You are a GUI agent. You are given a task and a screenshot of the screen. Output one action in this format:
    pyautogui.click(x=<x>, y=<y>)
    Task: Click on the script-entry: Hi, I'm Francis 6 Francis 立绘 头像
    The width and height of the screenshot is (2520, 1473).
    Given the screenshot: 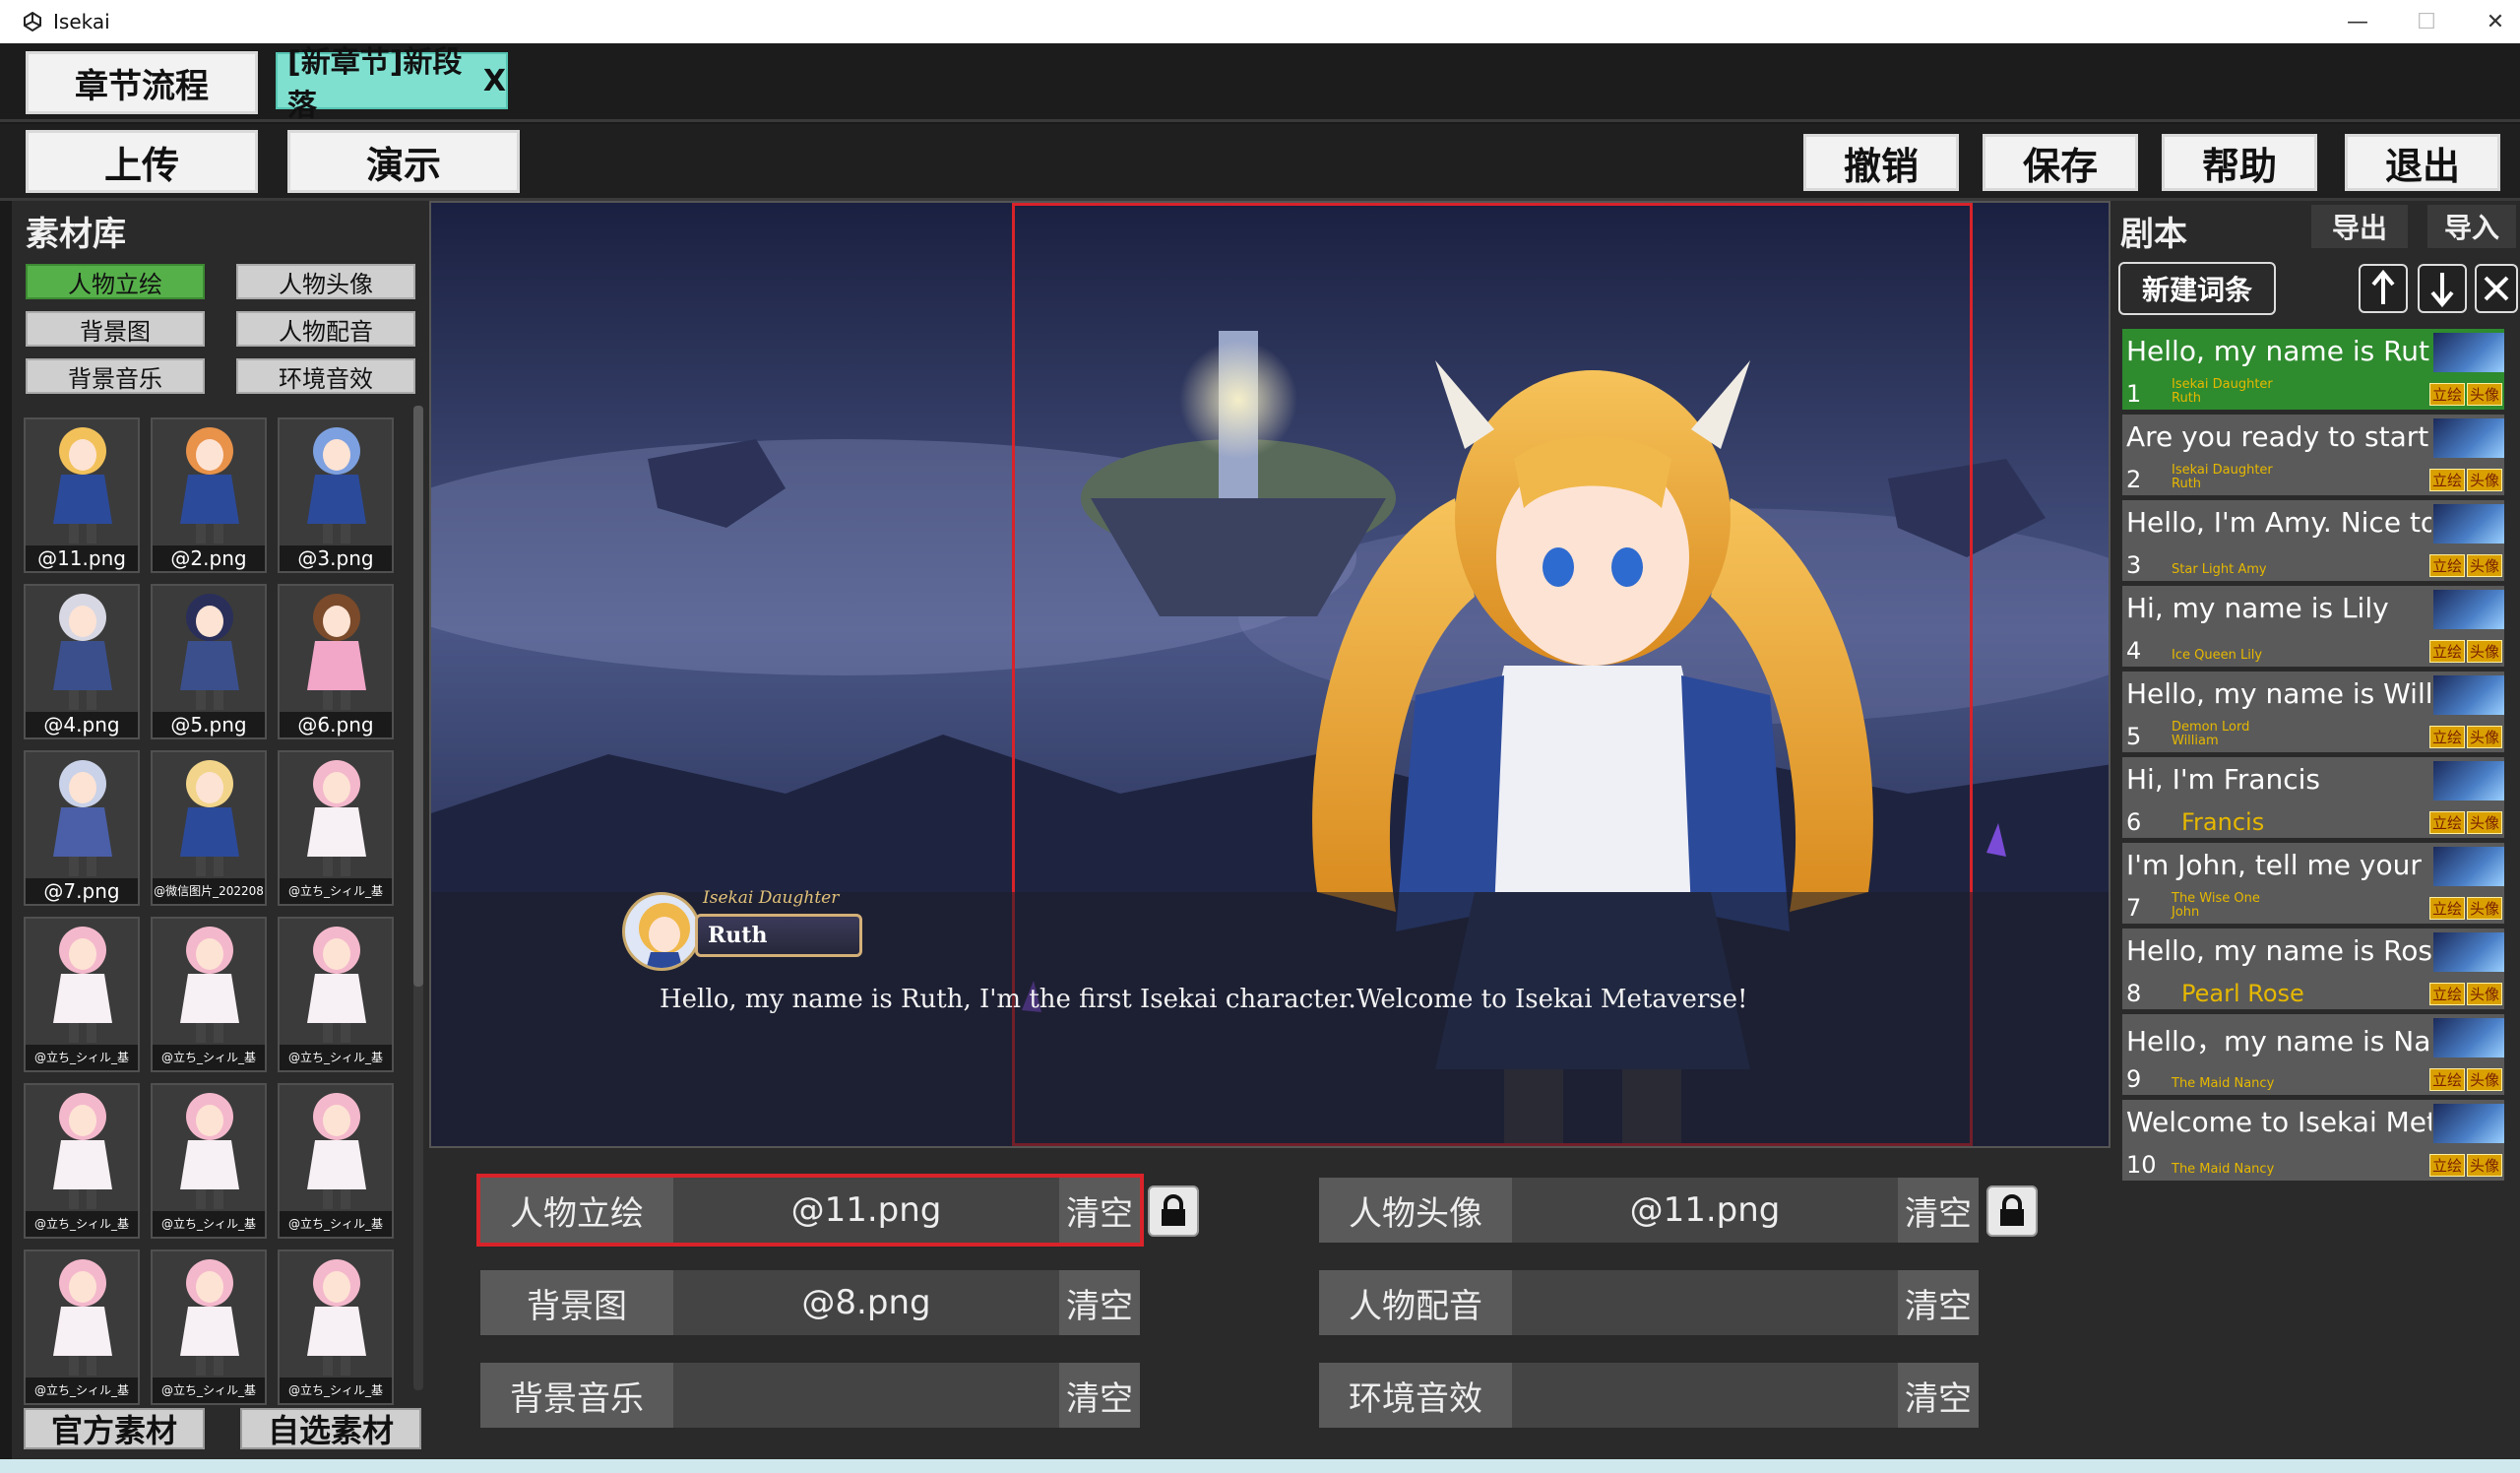 What is the action you would take?
    pyautogui.click(x=2313, y=797)
    